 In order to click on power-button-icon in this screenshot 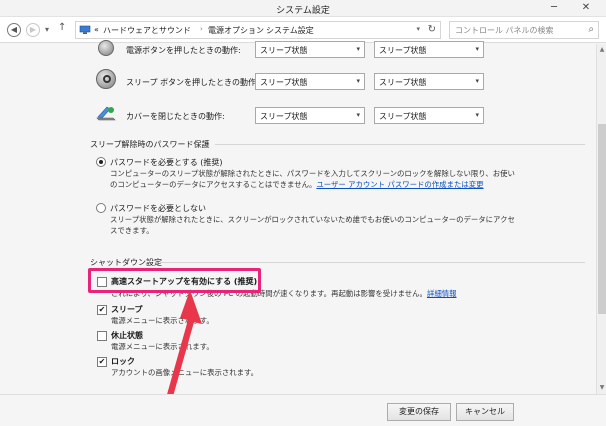, I will do `click(106, 48)`.